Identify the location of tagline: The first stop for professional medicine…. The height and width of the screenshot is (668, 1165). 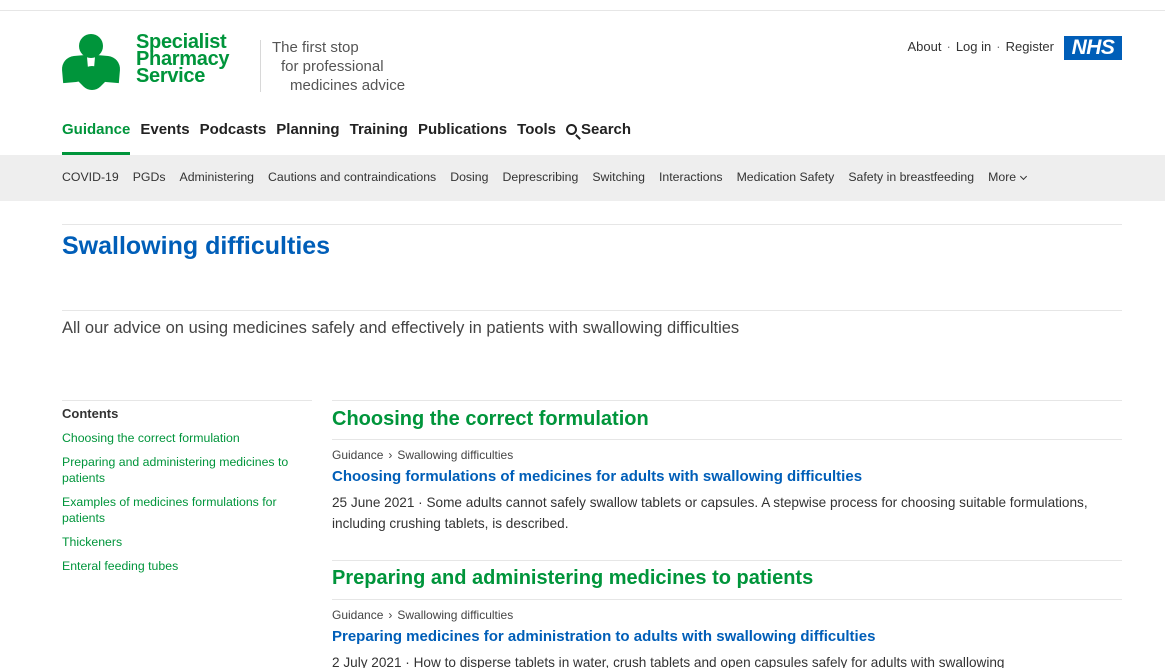
(339, 66).